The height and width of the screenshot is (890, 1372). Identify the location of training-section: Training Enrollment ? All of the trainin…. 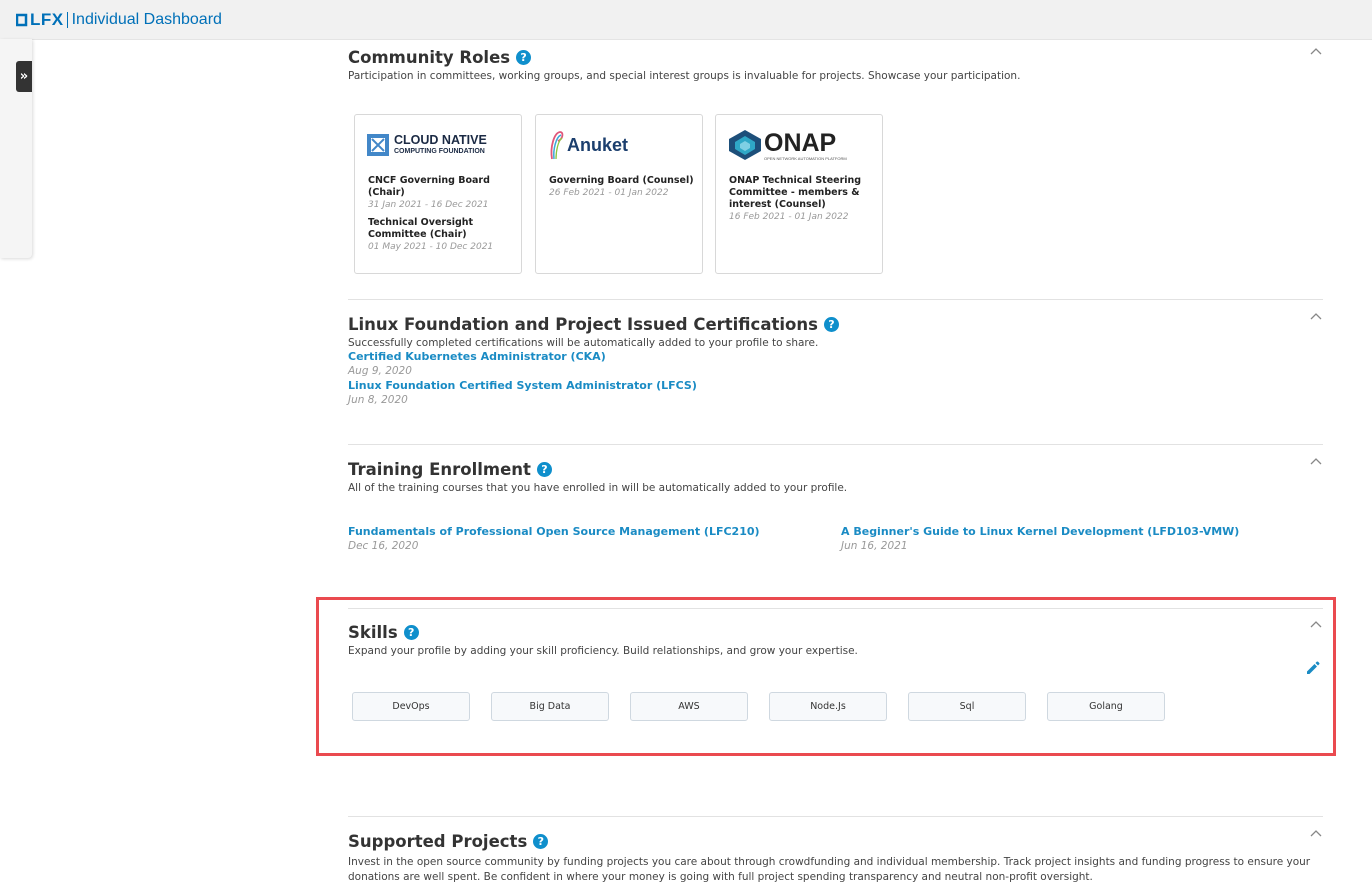
(835, 513).